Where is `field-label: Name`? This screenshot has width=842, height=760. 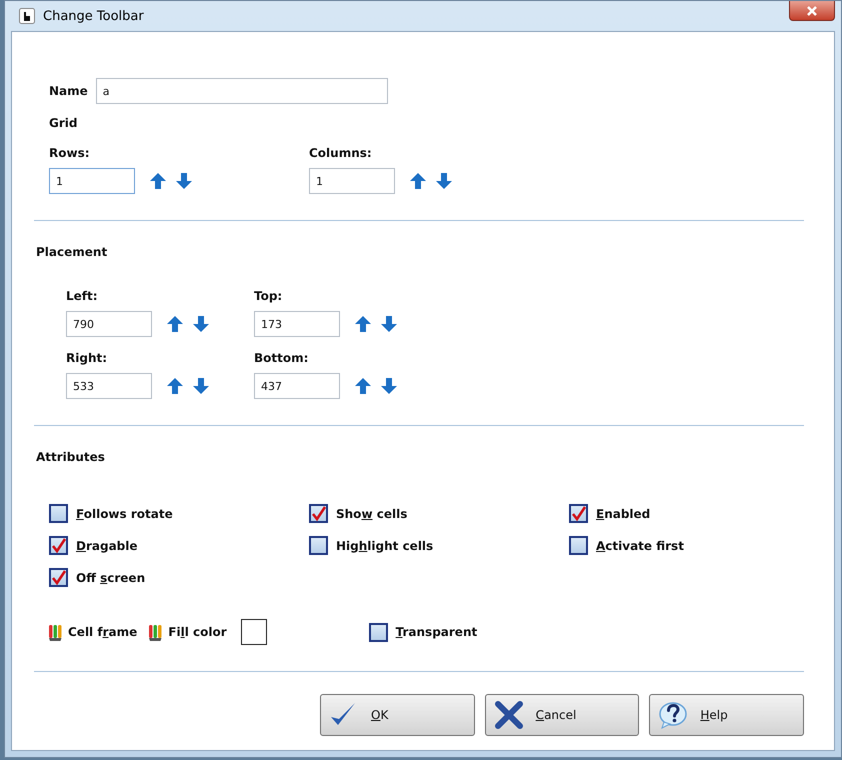
field-label: Name is located at coordinates (68, 91).